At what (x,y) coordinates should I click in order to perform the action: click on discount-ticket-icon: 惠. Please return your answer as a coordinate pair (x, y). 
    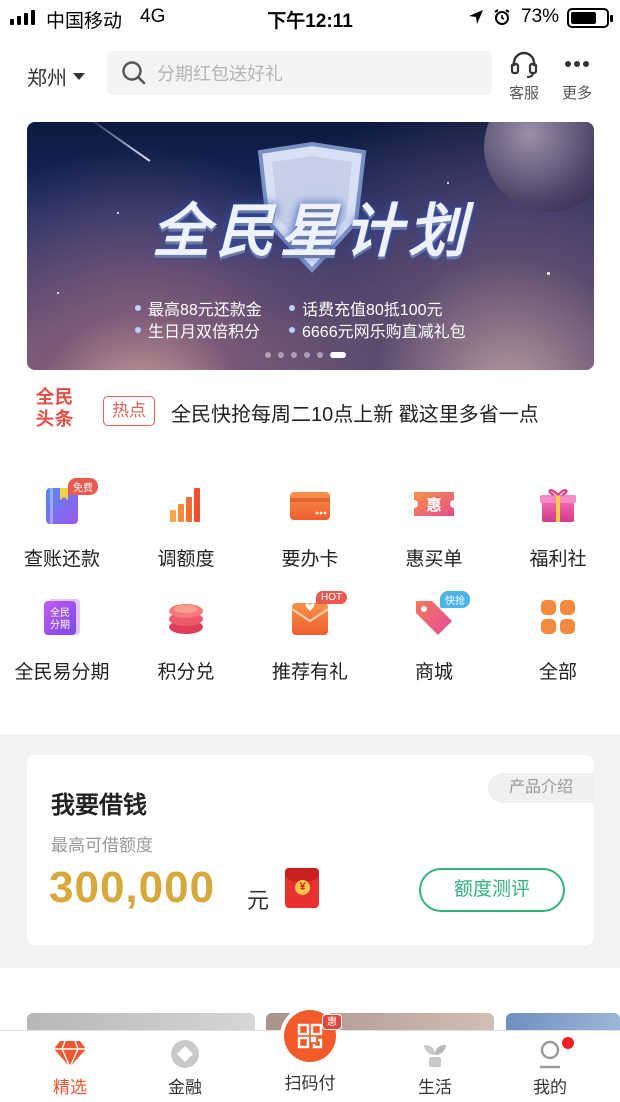
    Looking at the image, I should click on (434, 504).